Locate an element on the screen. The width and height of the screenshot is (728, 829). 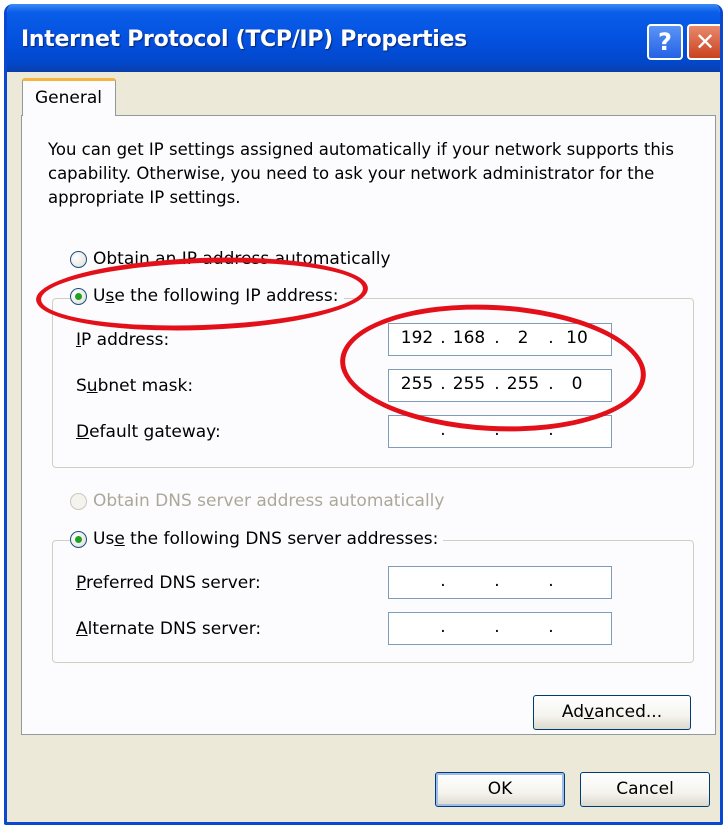
ip-auto-label: Obtain an IP address automatically is located at coordinates (242, 259).